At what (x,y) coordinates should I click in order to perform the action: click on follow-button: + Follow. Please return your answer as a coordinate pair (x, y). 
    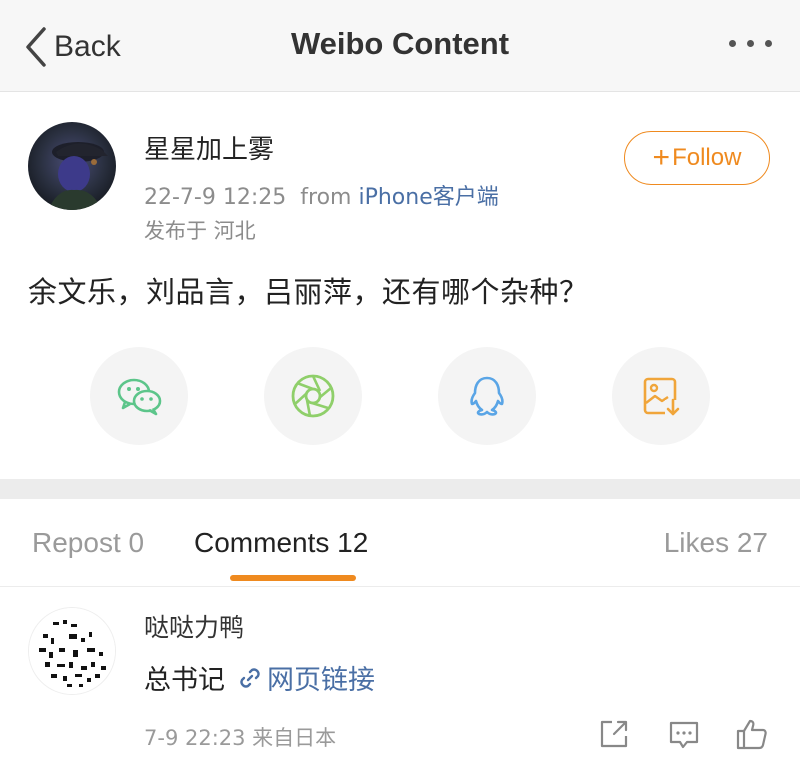
    Looking at the image, I should click on (697, 158).